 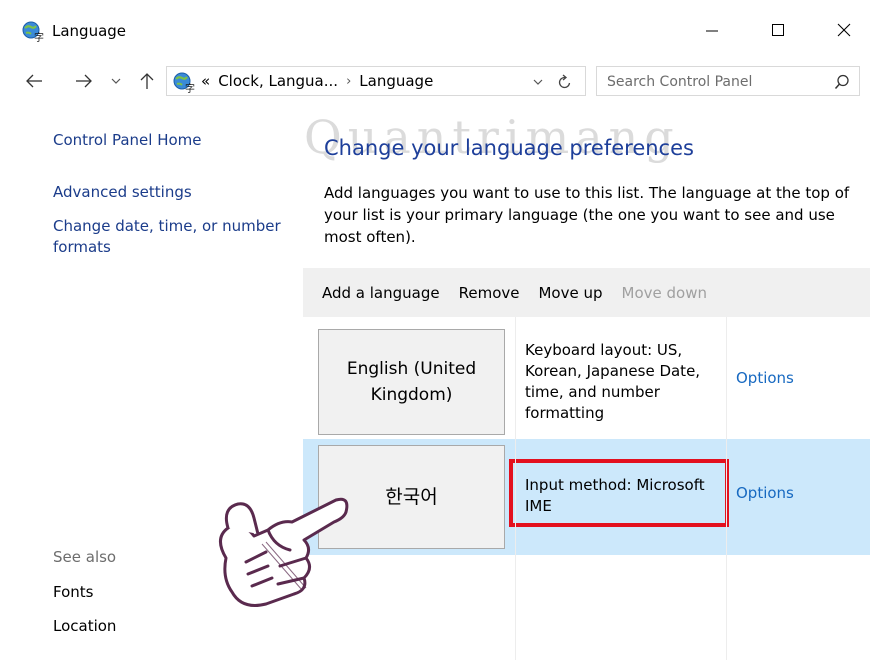 What do you see at coordinates (73, 592) in the screenshot?
I see `see-also-link-fonts: Fonts` at bounding box center [73, 592].